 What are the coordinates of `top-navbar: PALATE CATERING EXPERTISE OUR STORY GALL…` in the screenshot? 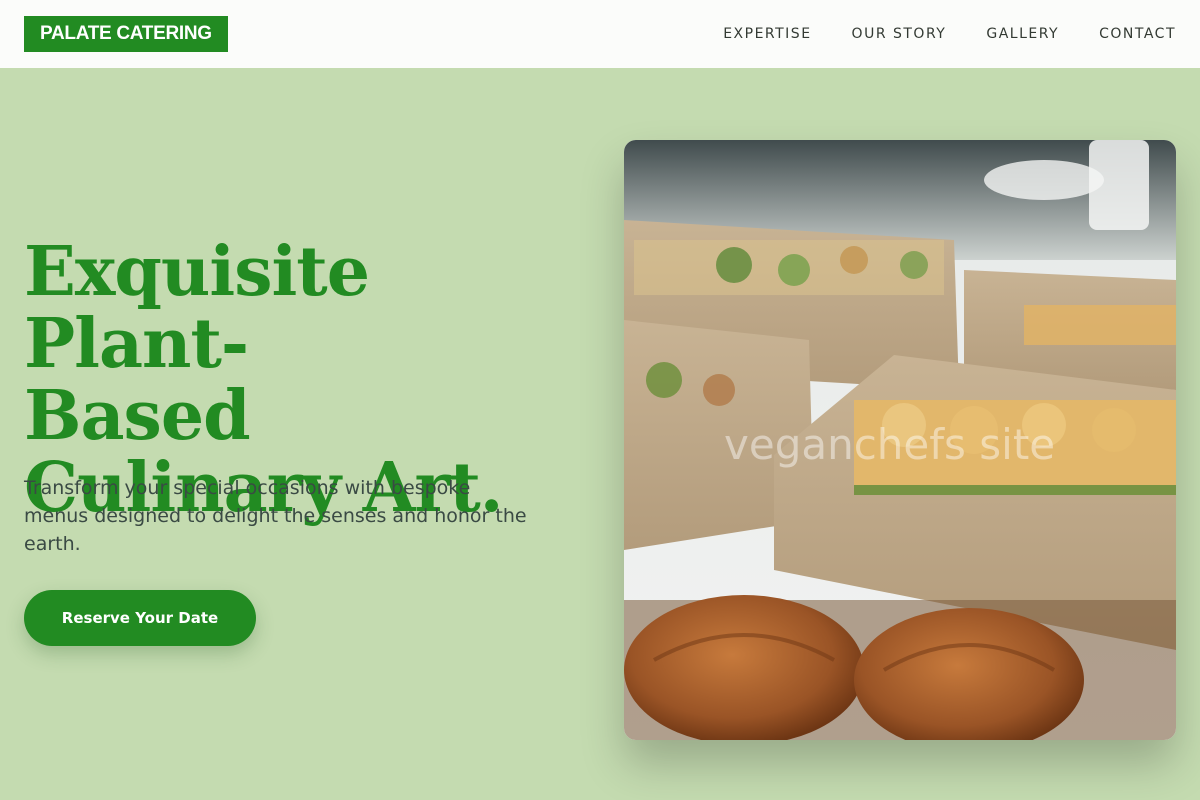 It's located at (600, 34).